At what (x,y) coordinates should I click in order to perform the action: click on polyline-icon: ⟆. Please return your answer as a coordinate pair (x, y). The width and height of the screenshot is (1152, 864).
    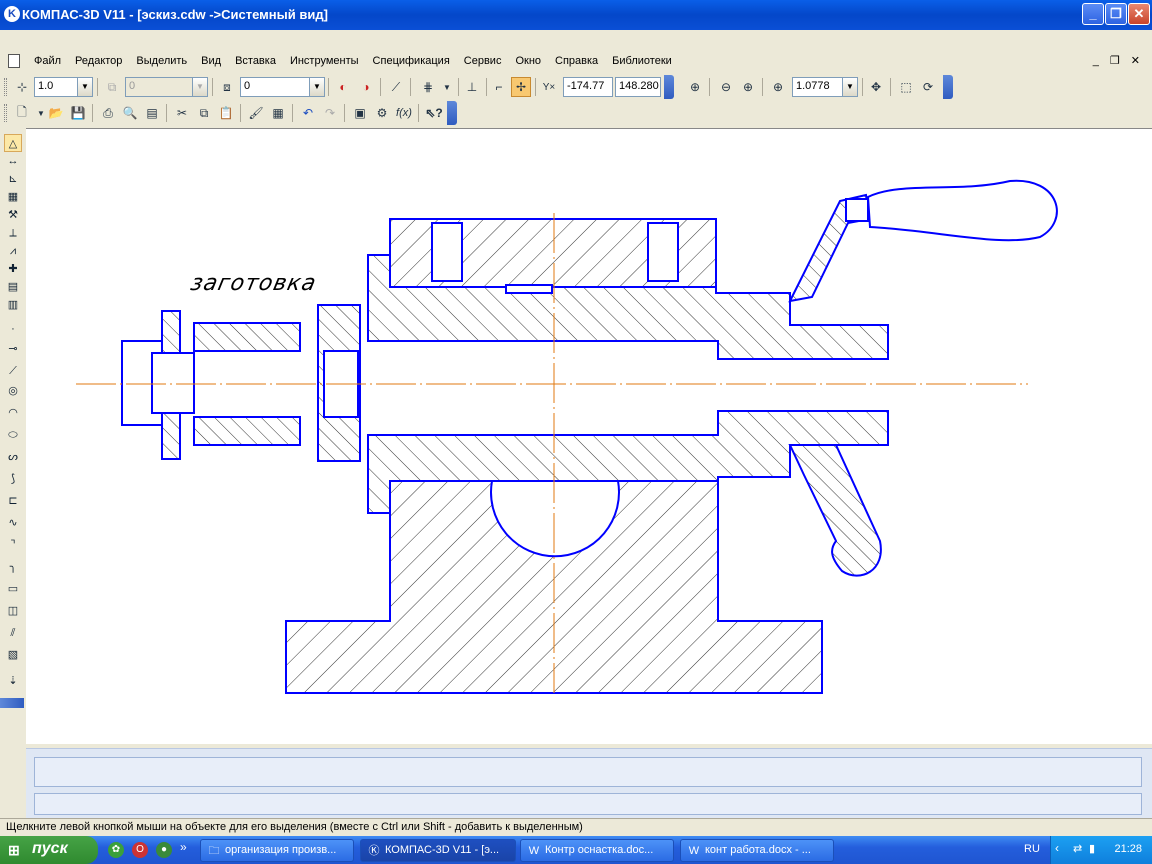
    Looking at the image, I should click on (13, 479).